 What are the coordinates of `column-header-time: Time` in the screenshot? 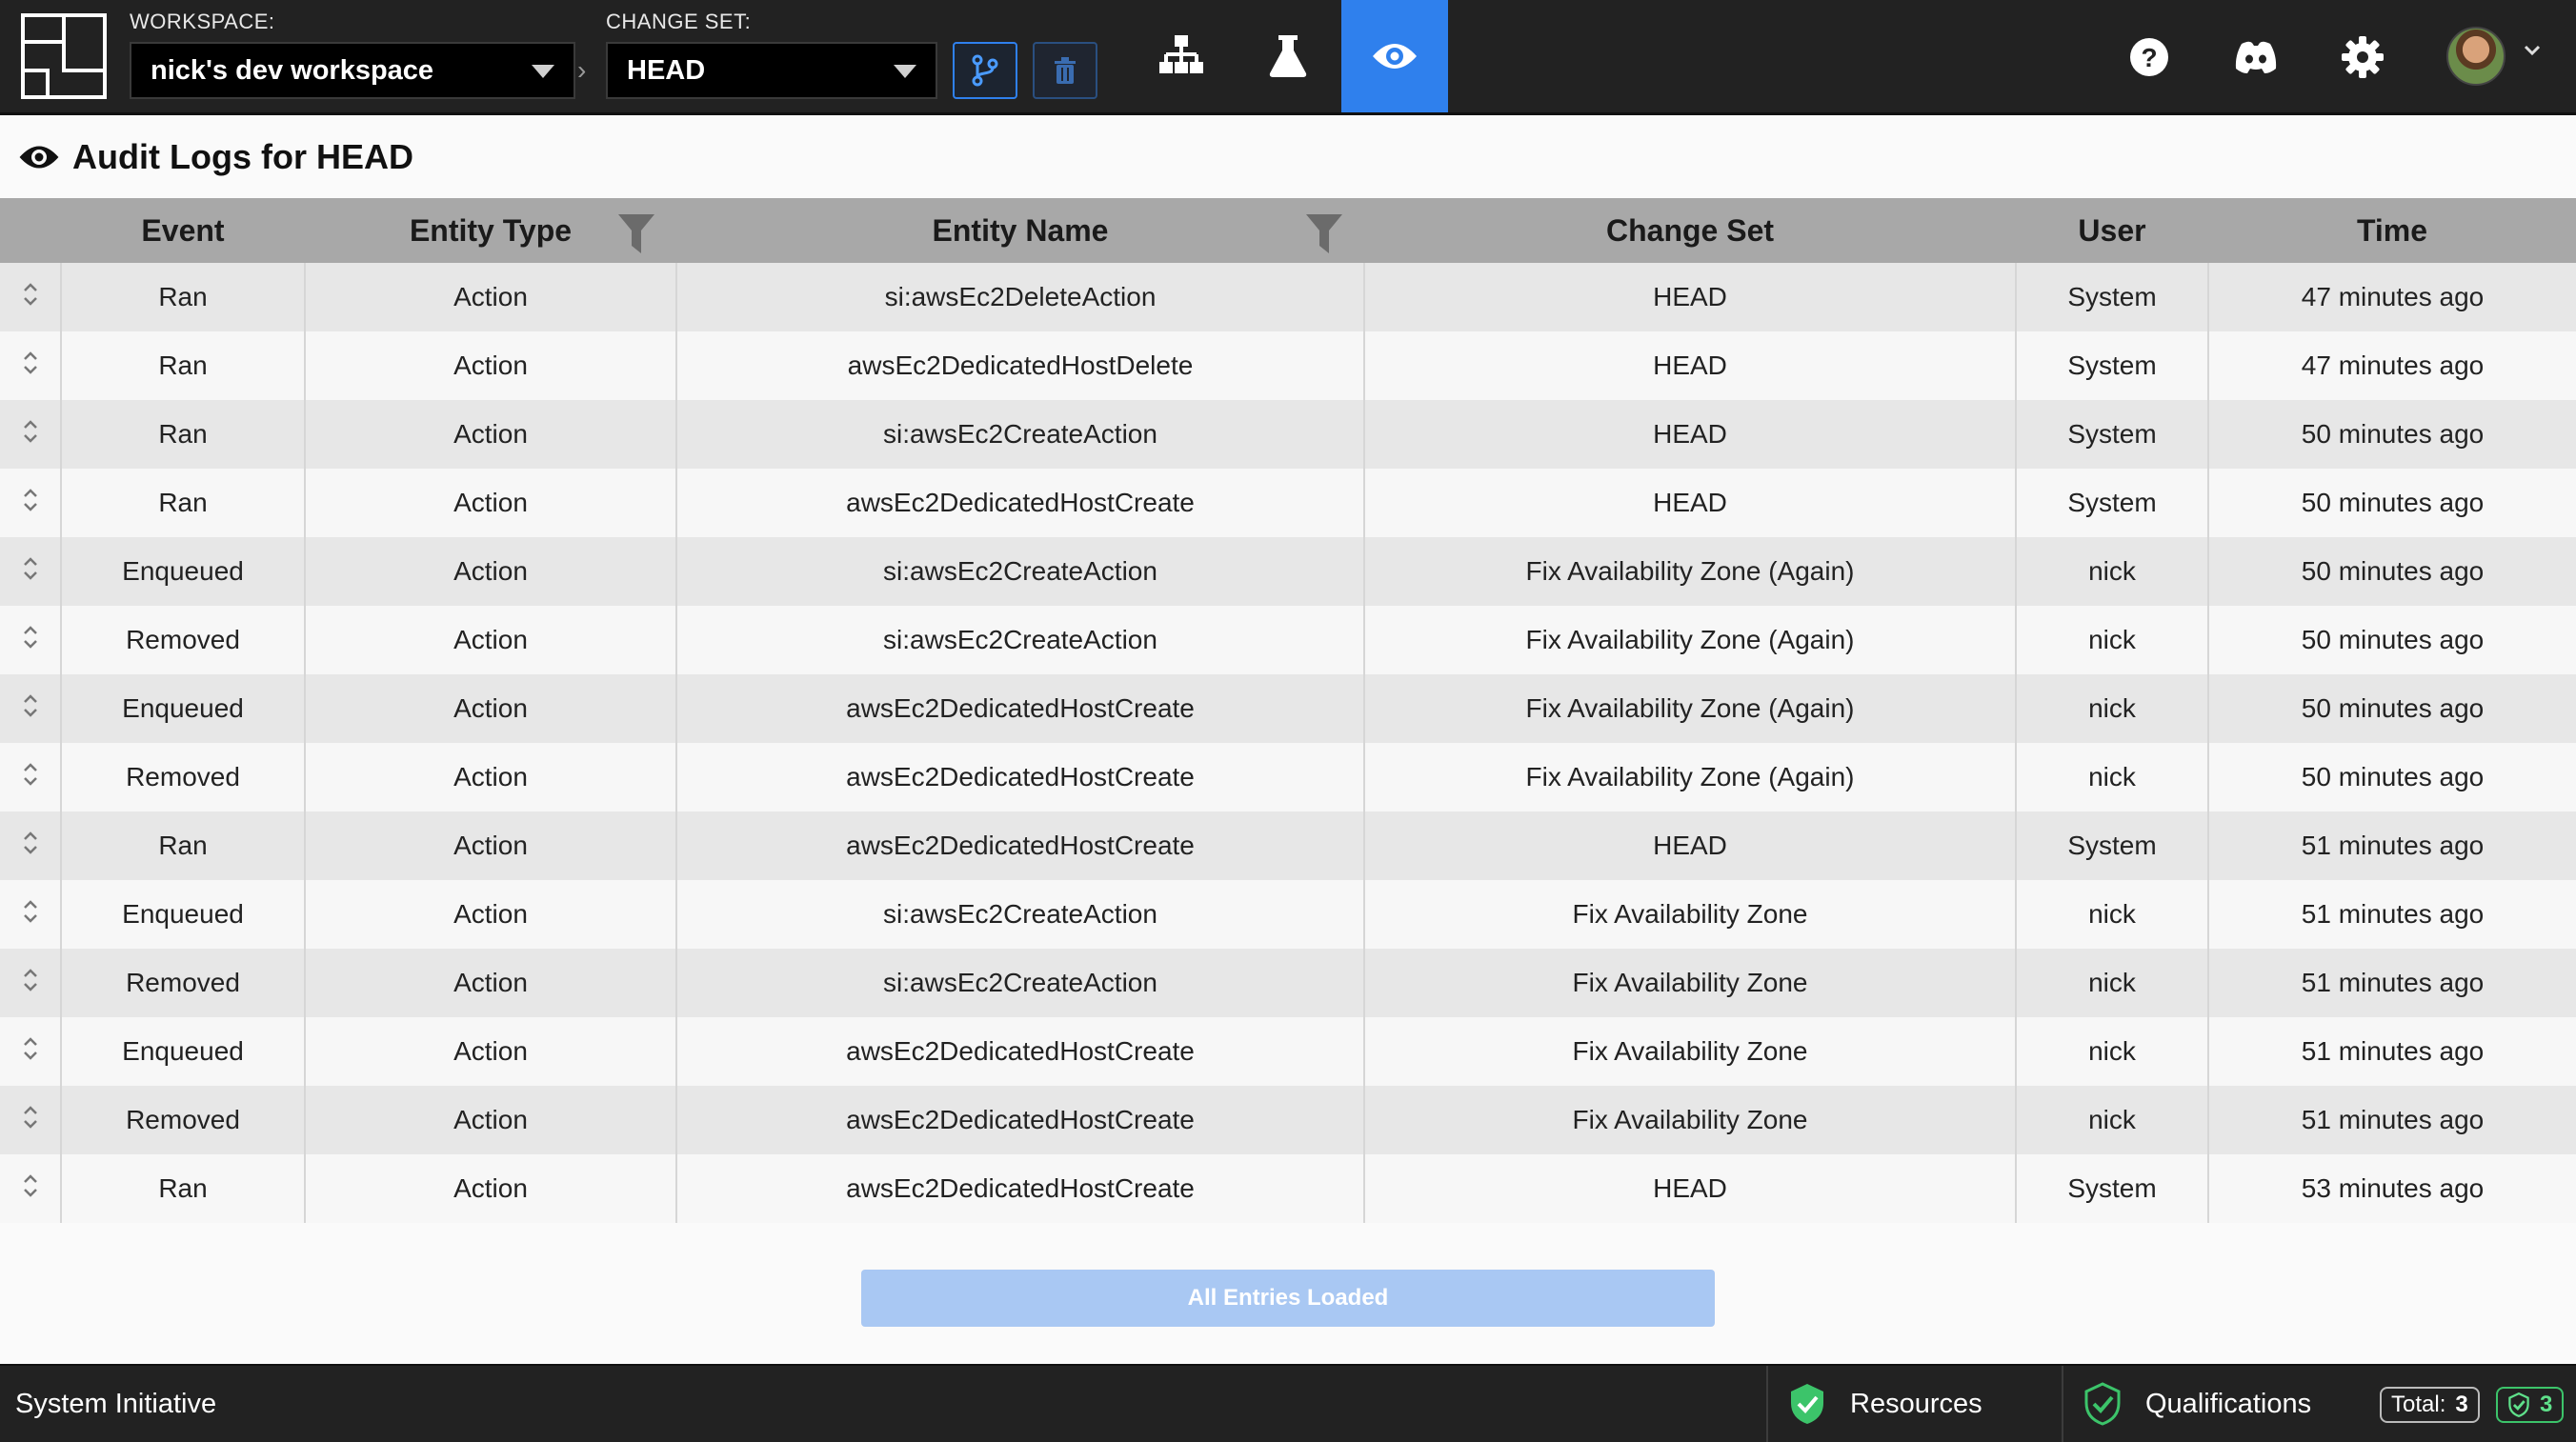 It's located at (2392, 230).